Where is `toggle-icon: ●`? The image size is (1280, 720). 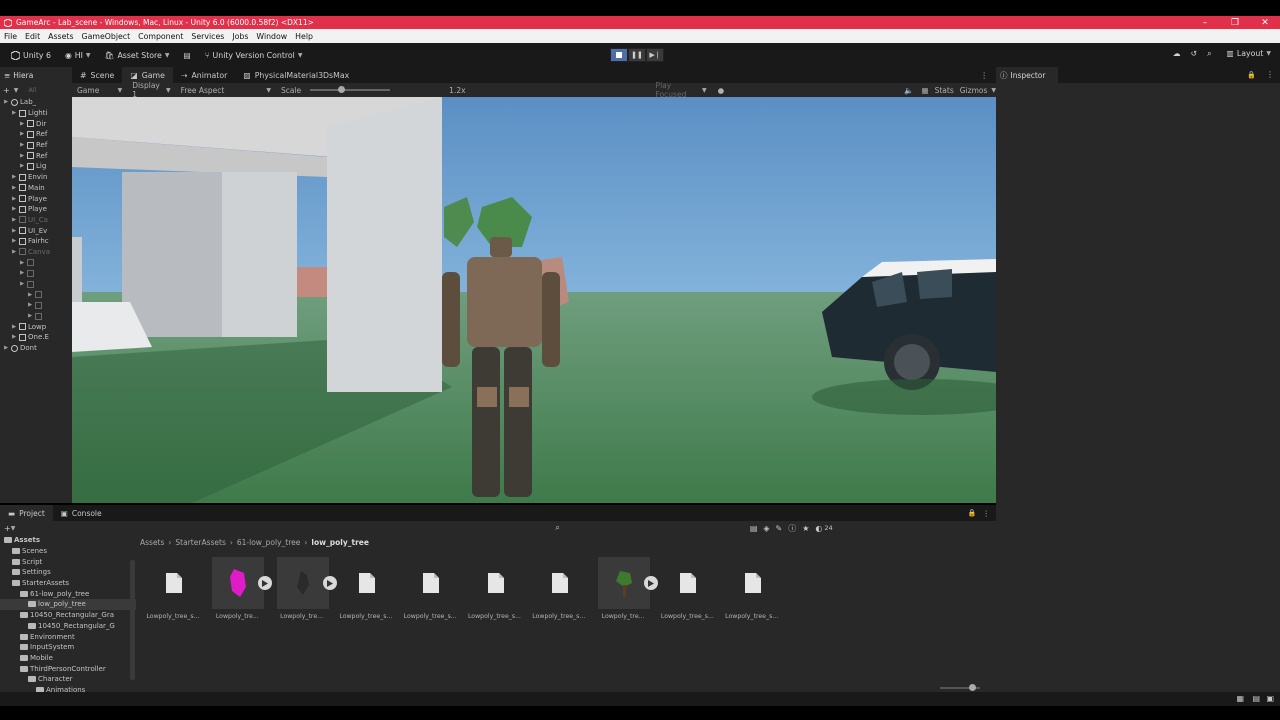 toggle-icon: ● is located at coordinates (721, 90).